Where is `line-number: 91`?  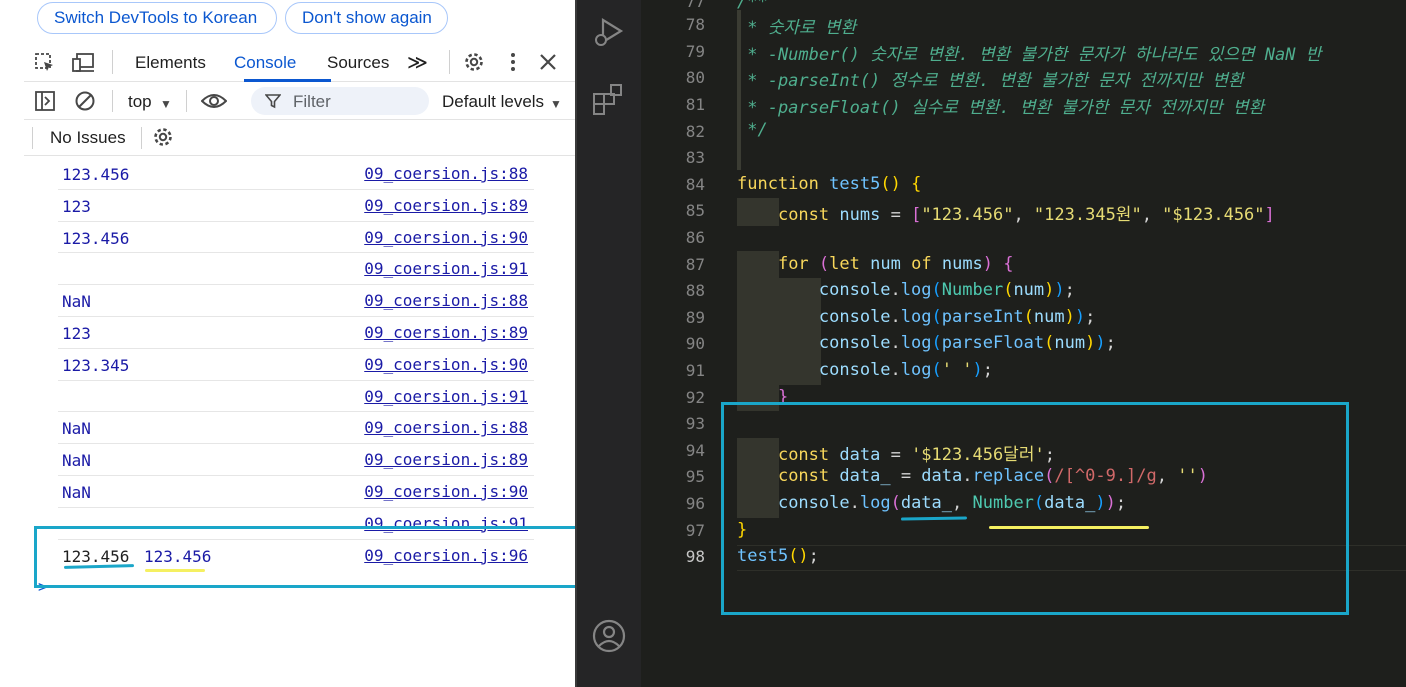 line-number: 91 is located at coordinates (695, 370).